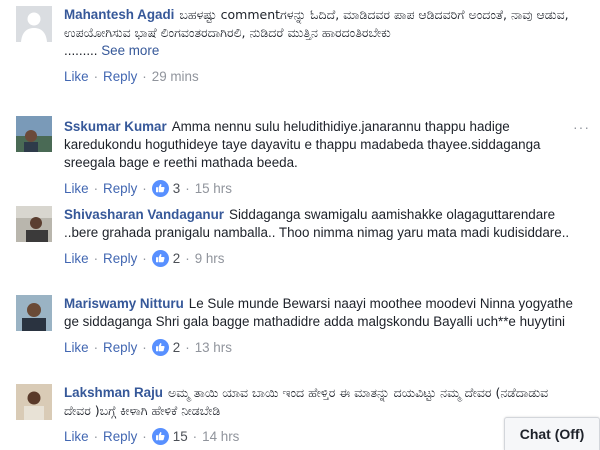 The width and height of the screenshot is (600, 450). Describe the element at coordinates (119, 14) in the screenshot. I see `comment-author: Mahantesh Agadi` at that location.